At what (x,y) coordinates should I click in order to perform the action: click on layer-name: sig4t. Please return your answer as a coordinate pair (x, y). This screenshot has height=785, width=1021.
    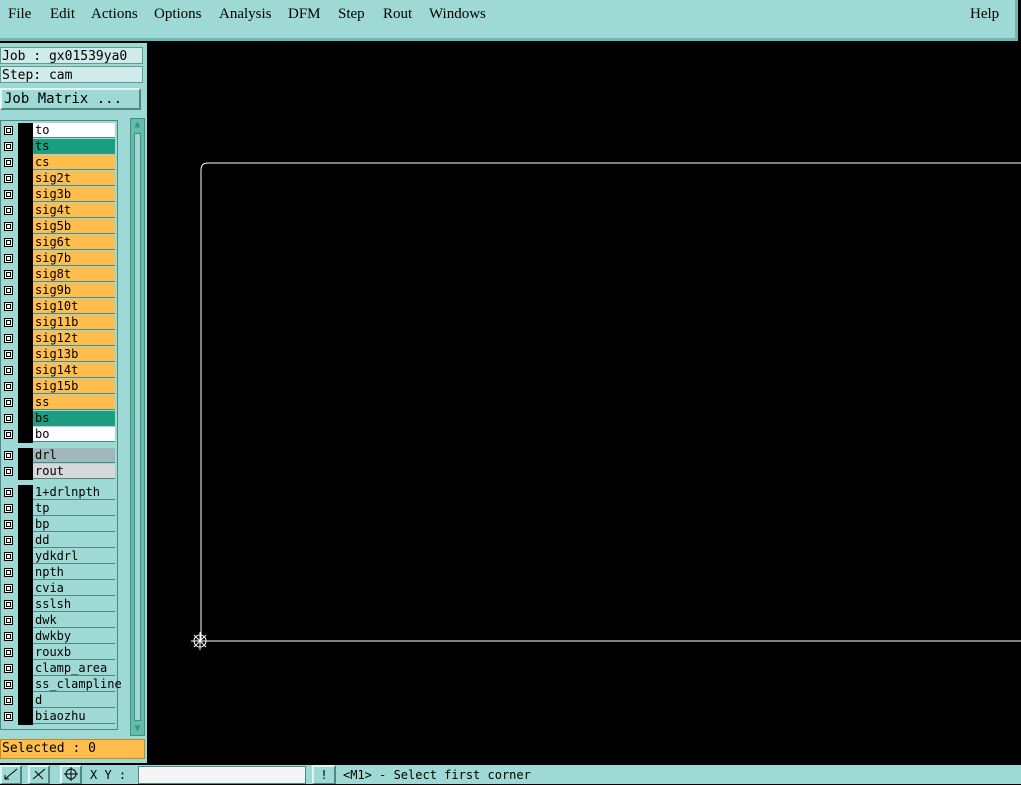
    Looking at the image, I should click on (74, 210).